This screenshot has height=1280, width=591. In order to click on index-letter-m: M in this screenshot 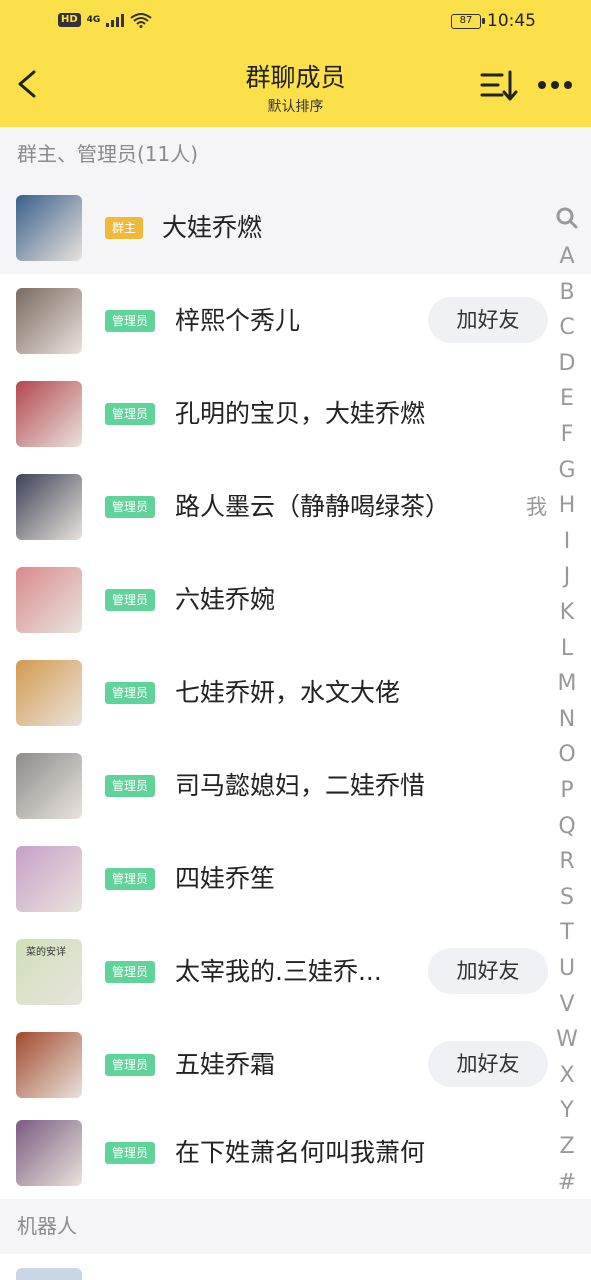, I will do `click(567, 683)`.